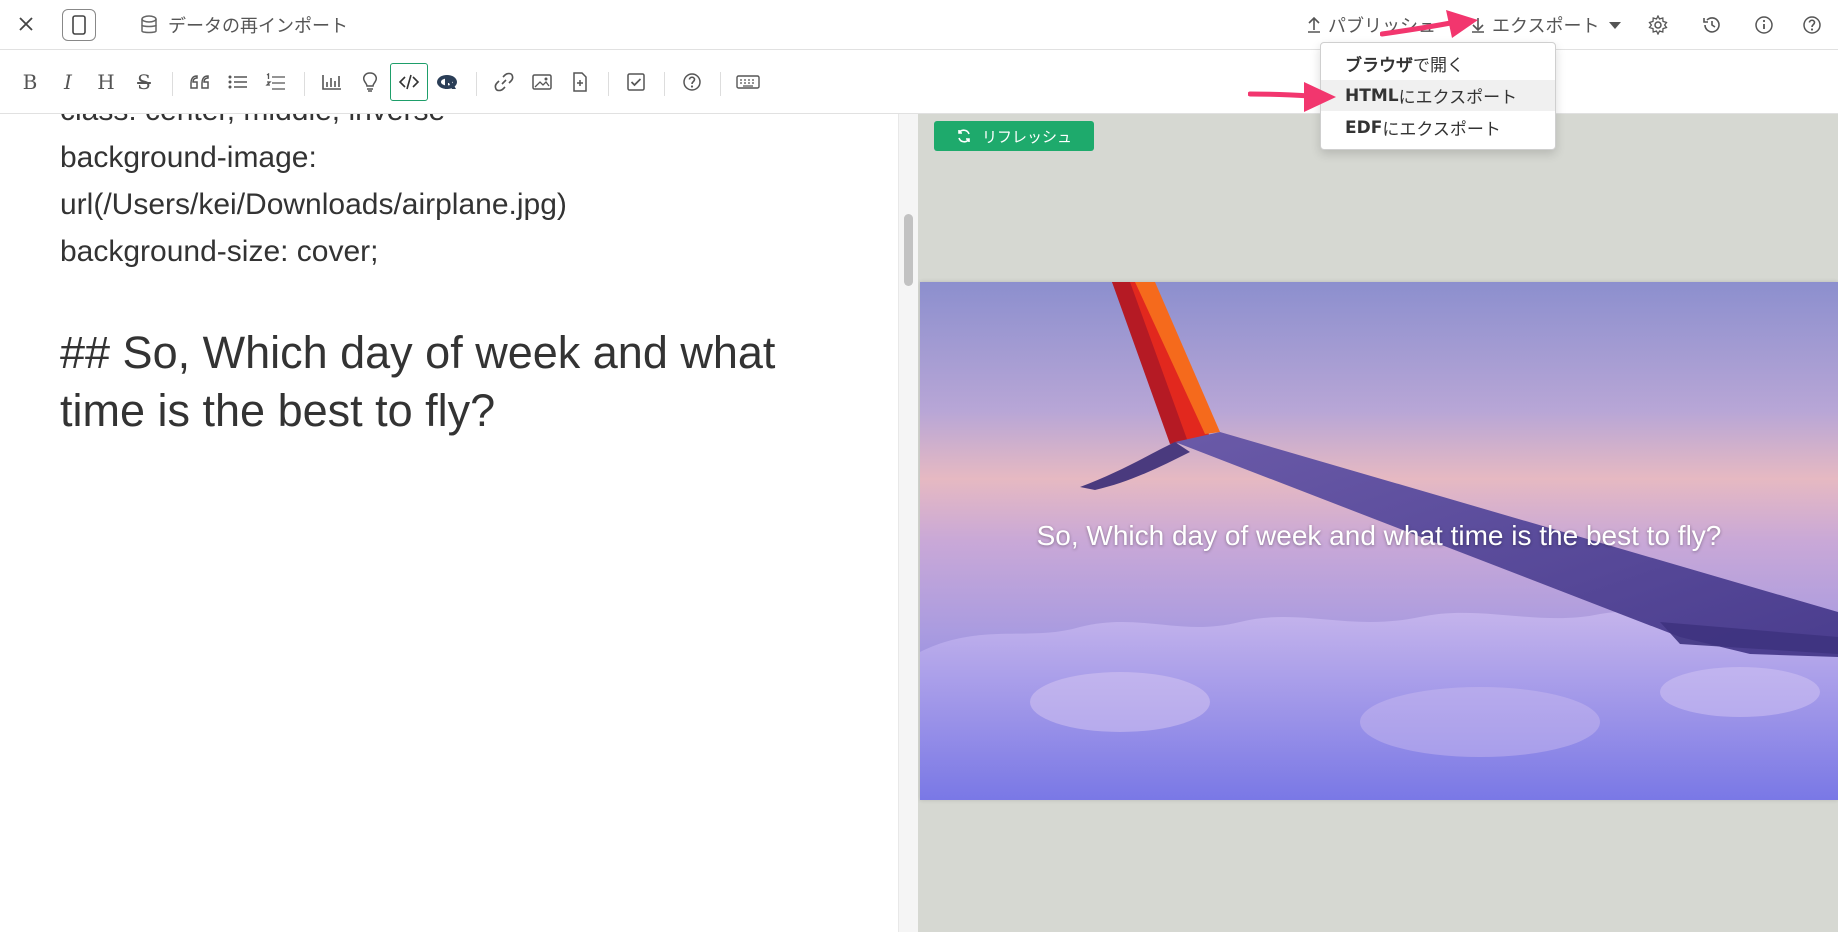 The width and height of the screenshot is (1838, 932). Describe the element at coordinates (1026, 136) in the screenshot. I see `refresh-label: リフレッシュ` at that location.